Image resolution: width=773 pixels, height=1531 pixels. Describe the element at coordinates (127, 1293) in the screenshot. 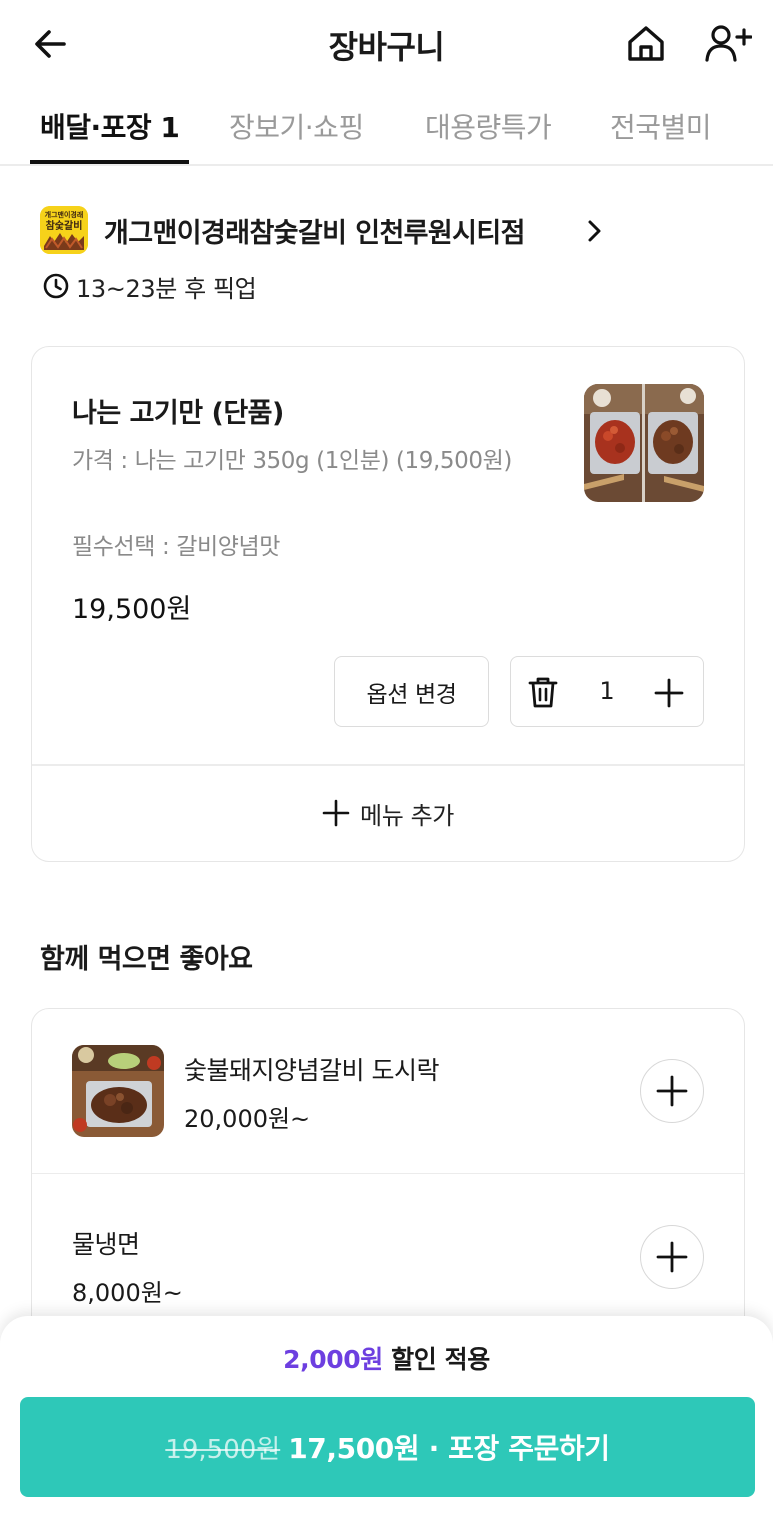

I see `reco-item-price: 8,000원~` at that location.